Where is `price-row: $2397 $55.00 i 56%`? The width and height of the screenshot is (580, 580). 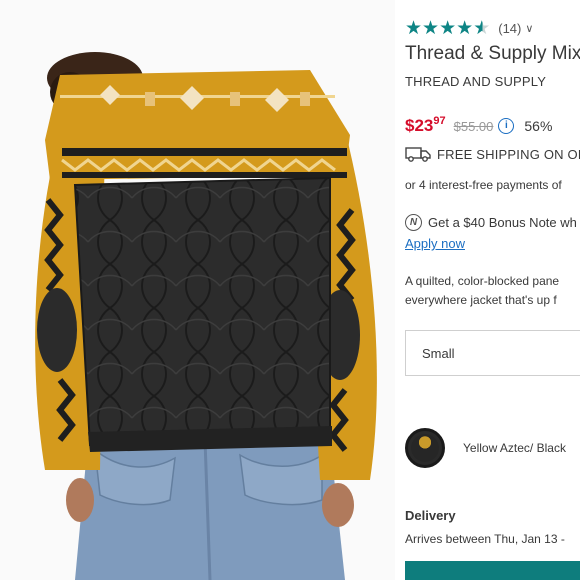 price-row: $2397 $55.00 i 56% is located at coordinates (479, 126).